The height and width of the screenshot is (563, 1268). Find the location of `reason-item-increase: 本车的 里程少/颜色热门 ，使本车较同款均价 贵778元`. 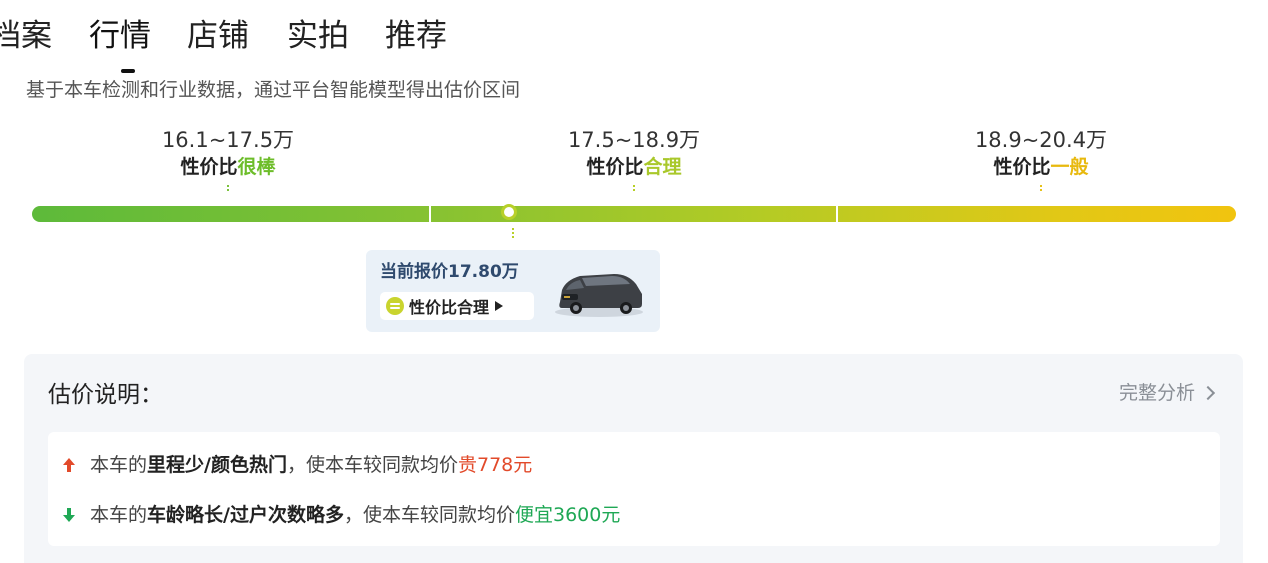

reason-item-increase: 本车的 里程少/颜色热门 ，使本车较同款均价 贵778元 is located at coordinates (297, 465).